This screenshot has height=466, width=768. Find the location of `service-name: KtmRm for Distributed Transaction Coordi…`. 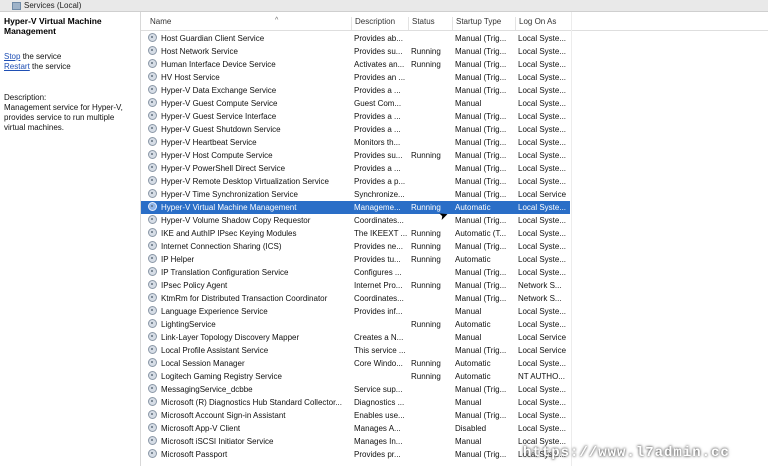

service-name: KtmRm for Distributed Transaction Coordi… is located at coordinates (244, 298).